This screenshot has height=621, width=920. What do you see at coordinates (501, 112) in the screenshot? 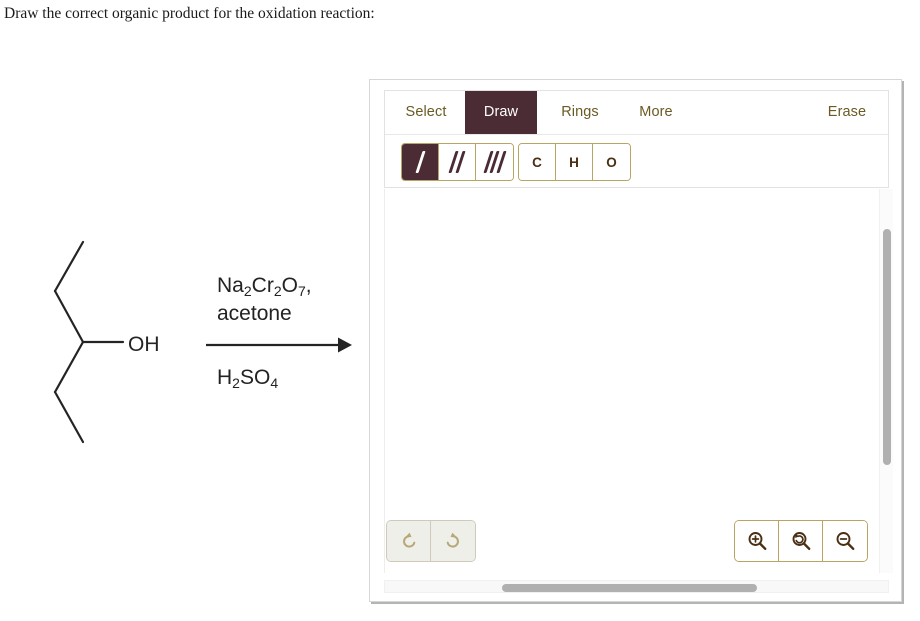
I see `tab-draw: Draw` at bounding box center [501, 112].